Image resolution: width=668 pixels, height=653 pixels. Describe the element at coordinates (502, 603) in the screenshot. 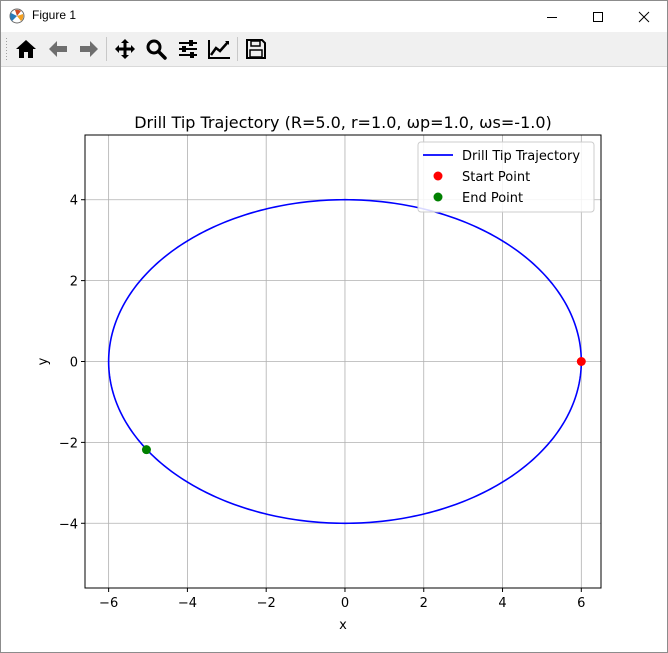

I see `x-tick-label: 4` at that location.